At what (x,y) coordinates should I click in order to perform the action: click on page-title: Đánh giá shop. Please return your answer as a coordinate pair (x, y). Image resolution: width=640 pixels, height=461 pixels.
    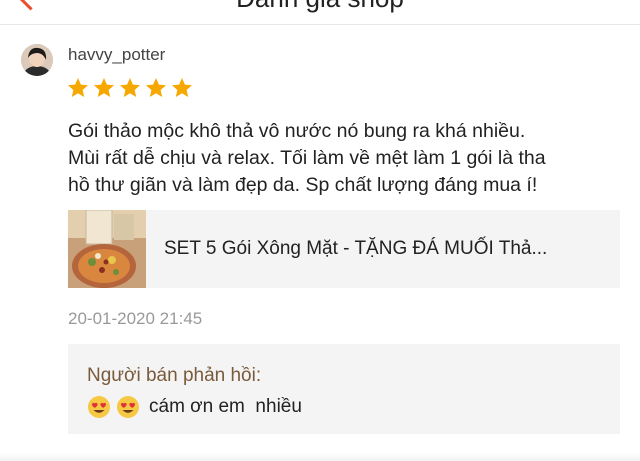
    Looking at the image, I should click on (320, 6).